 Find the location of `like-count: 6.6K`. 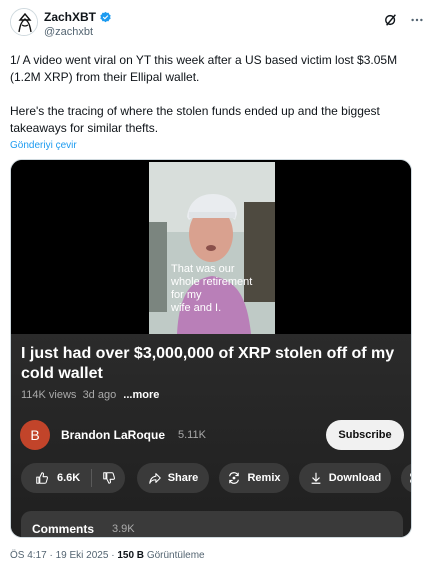

like-count: 6.6K is located at coordinates (69, 478).